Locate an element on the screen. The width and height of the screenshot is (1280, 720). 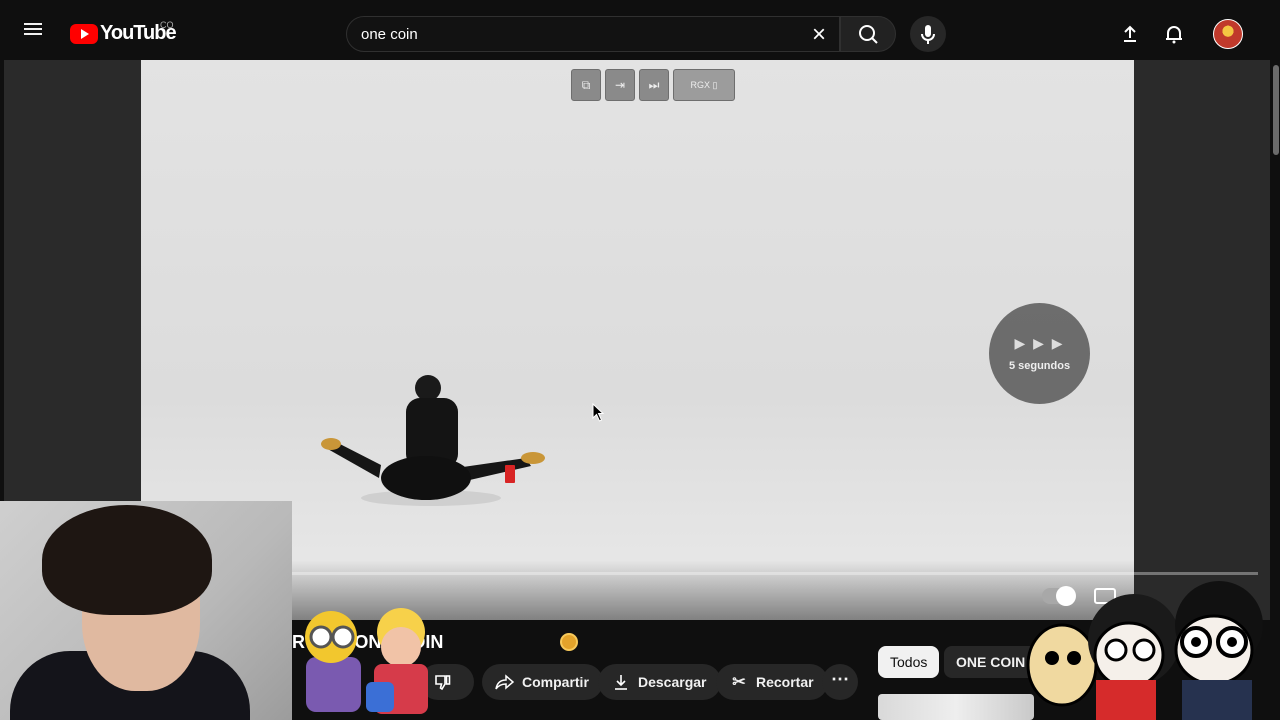
video-person is located at coordinates (433, 440).